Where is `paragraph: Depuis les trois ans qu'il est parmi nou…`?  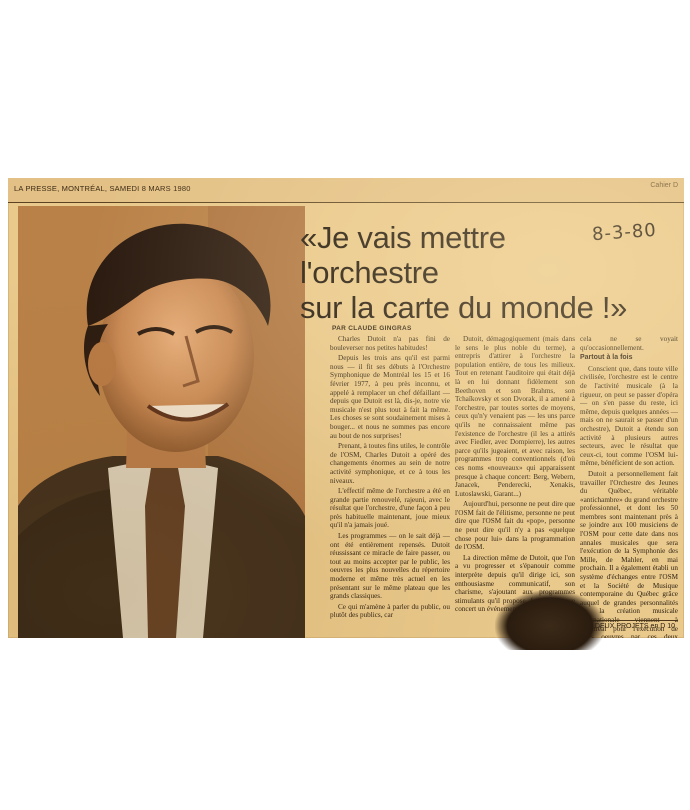
paragraph: Depuis les trois ans qu'il est parmi nou… is located at coordinates (390, 397).